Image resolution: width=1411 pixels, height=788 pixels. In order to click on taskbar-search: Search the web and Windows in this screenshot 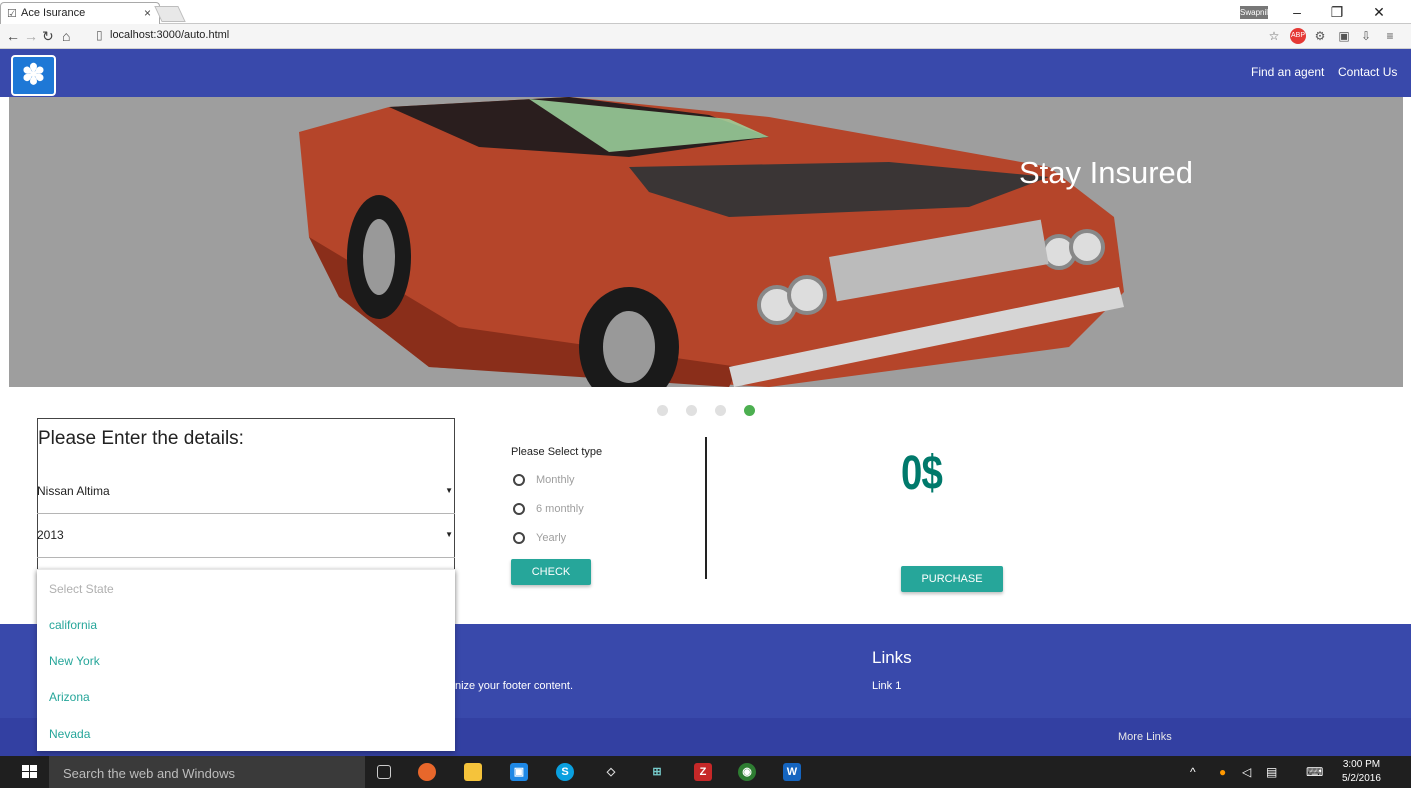, I will do `click(207, 772)`.